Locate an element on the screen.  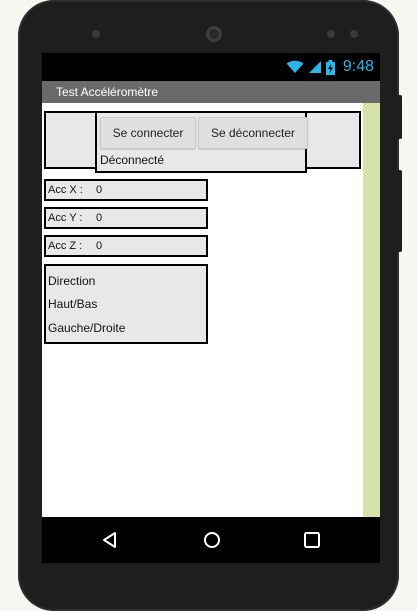
signal-icon is located at coordinates (314, 67).